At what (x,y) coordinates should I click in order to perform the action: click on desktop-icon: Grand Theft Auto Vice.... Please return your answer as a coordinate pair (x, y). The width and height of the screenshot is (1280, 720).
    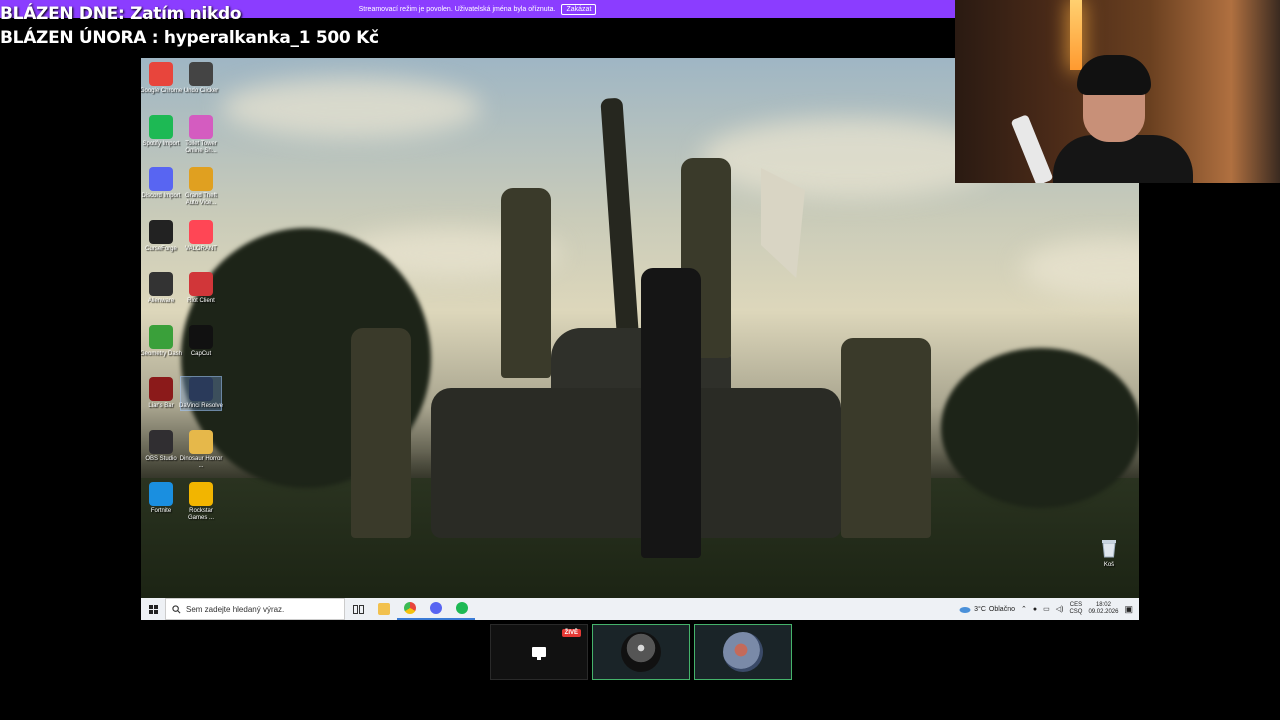
    Looking at the image, I should click on (201, 187).